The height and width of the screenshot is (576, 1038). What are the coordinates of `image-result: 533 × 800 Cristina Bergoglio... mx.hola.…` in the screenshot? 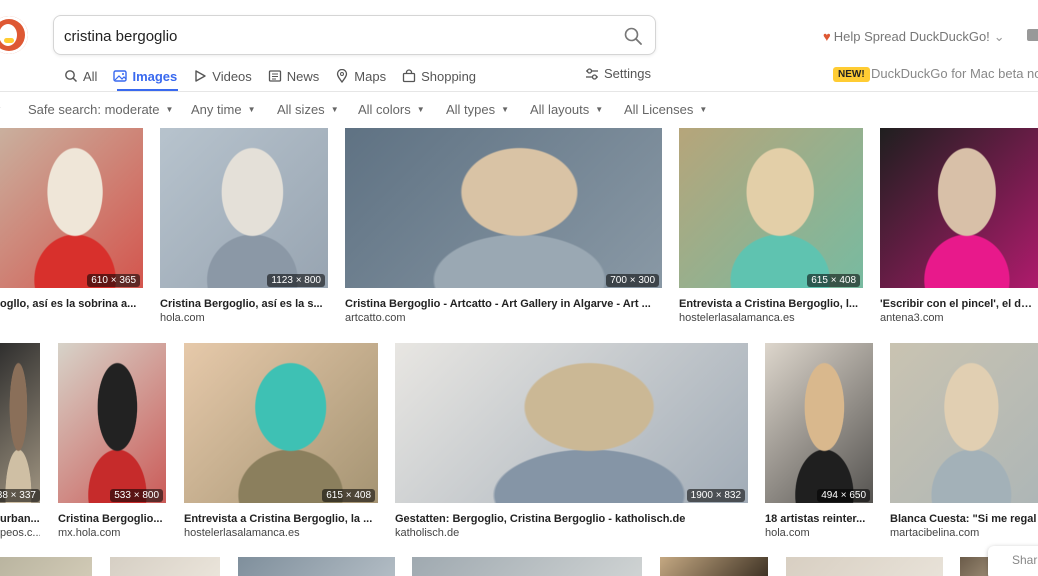 It's located at (112, 442).